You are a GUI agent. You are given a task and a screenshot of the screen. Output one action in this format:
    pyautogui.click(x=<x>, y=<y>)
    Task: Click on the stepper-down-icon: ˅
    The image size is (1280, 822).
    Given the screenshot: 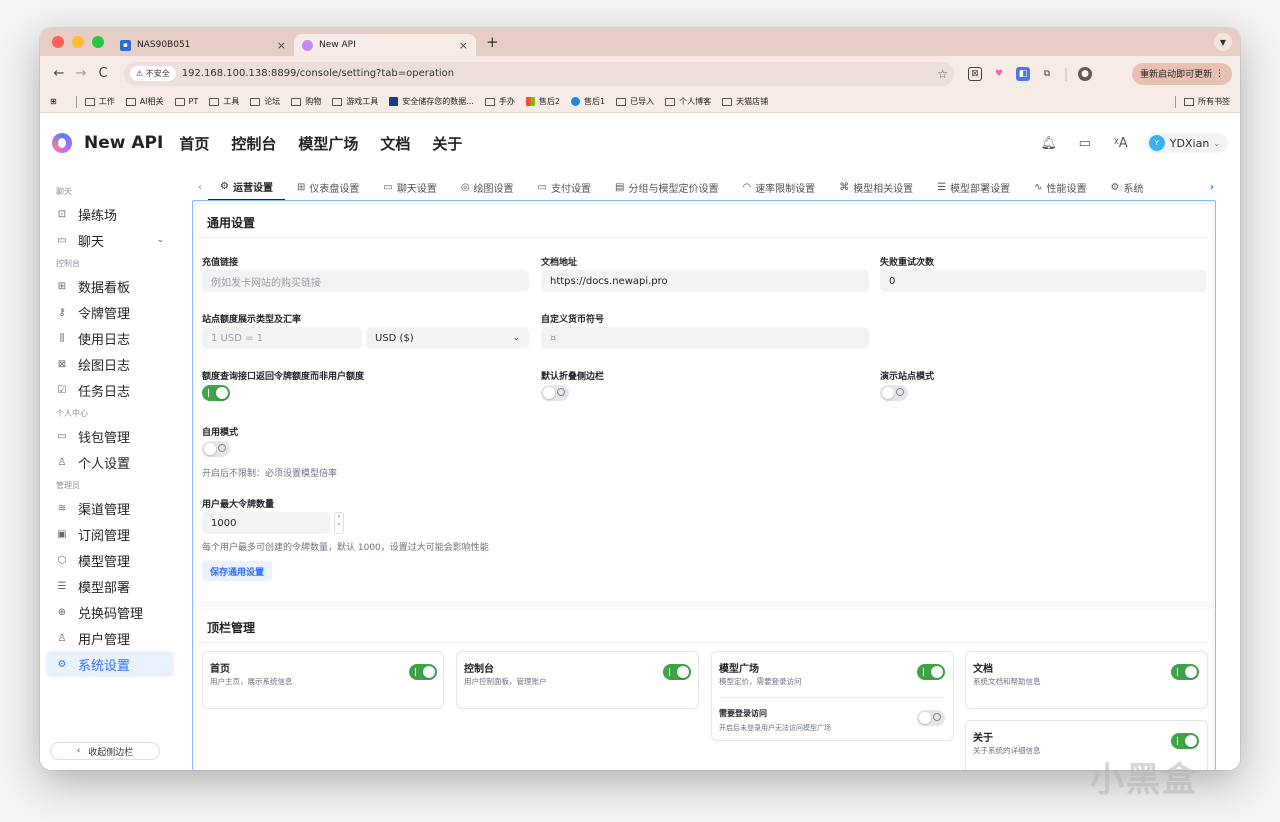 What is the action you would take?
    pyautogui.click(x=339, y=527)
    